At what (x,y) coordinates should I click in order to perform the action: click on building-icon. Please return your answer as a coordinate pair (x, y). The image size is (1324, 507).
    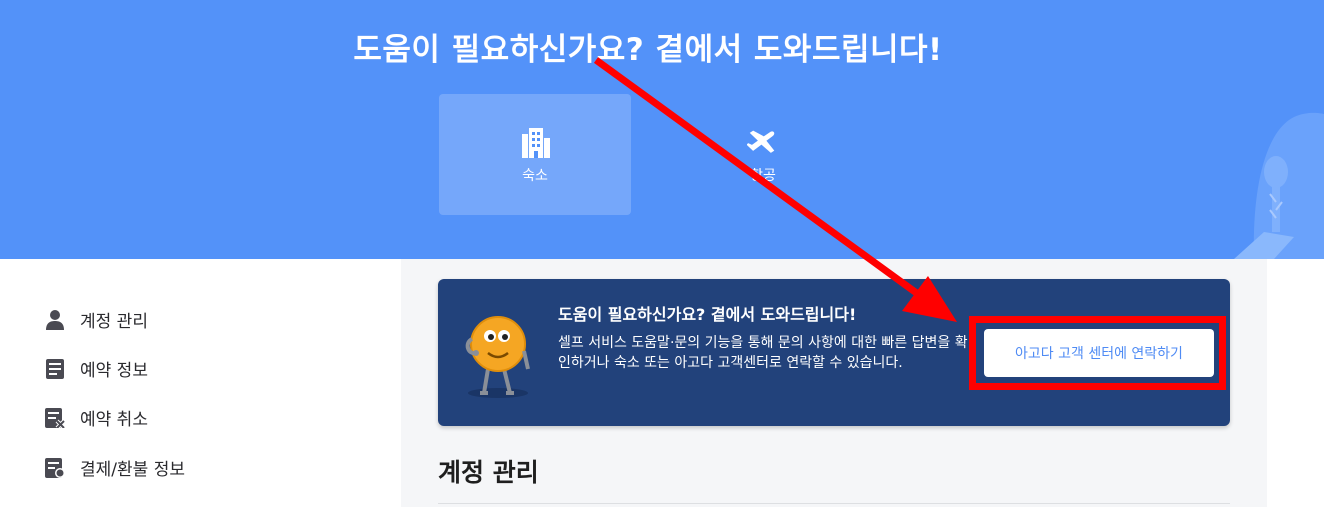
    Looking at the image, I should click on (535, 143).